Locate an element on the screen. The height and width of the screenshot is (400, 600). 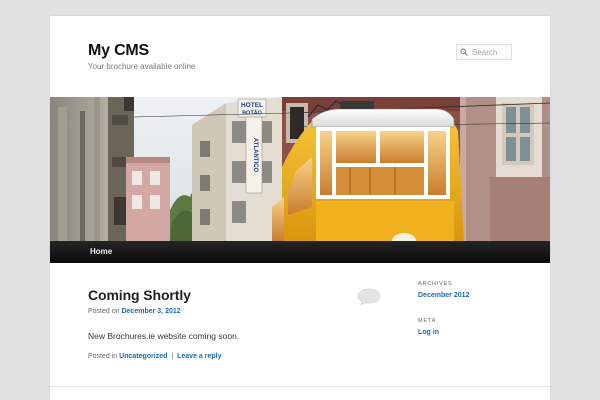
category-link: Uncategorized is located at coordinates (143, 356).